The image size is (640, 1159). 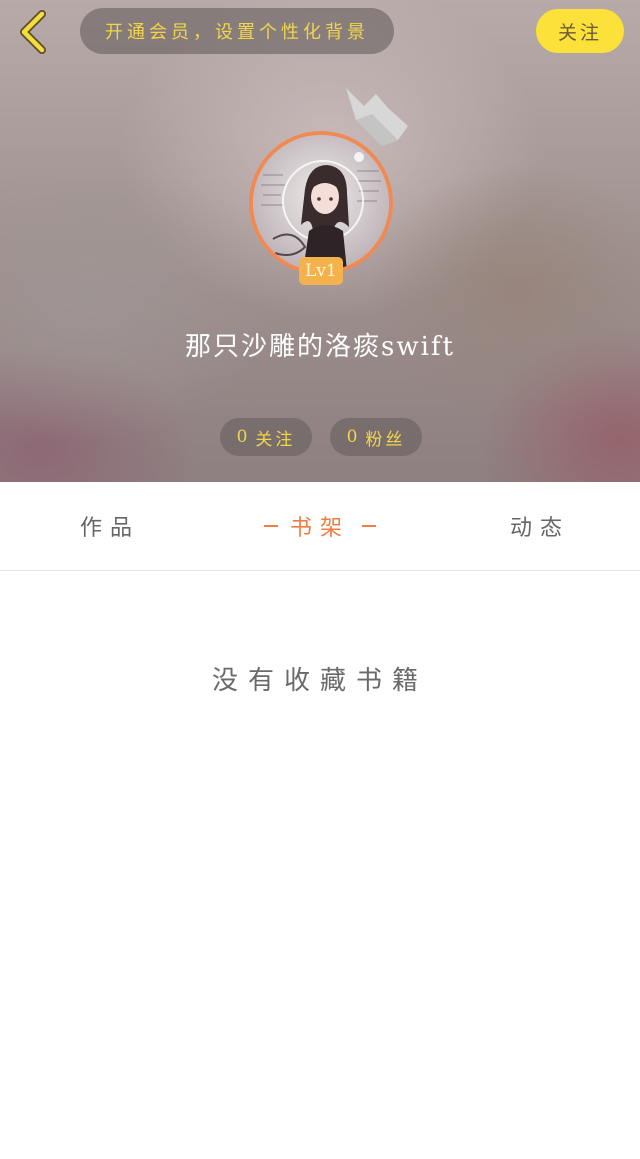 What do you see at coordinates (270, 526) in the screenshot?
I see `tab-active-indicator-left` at bounding box center [270, 526].